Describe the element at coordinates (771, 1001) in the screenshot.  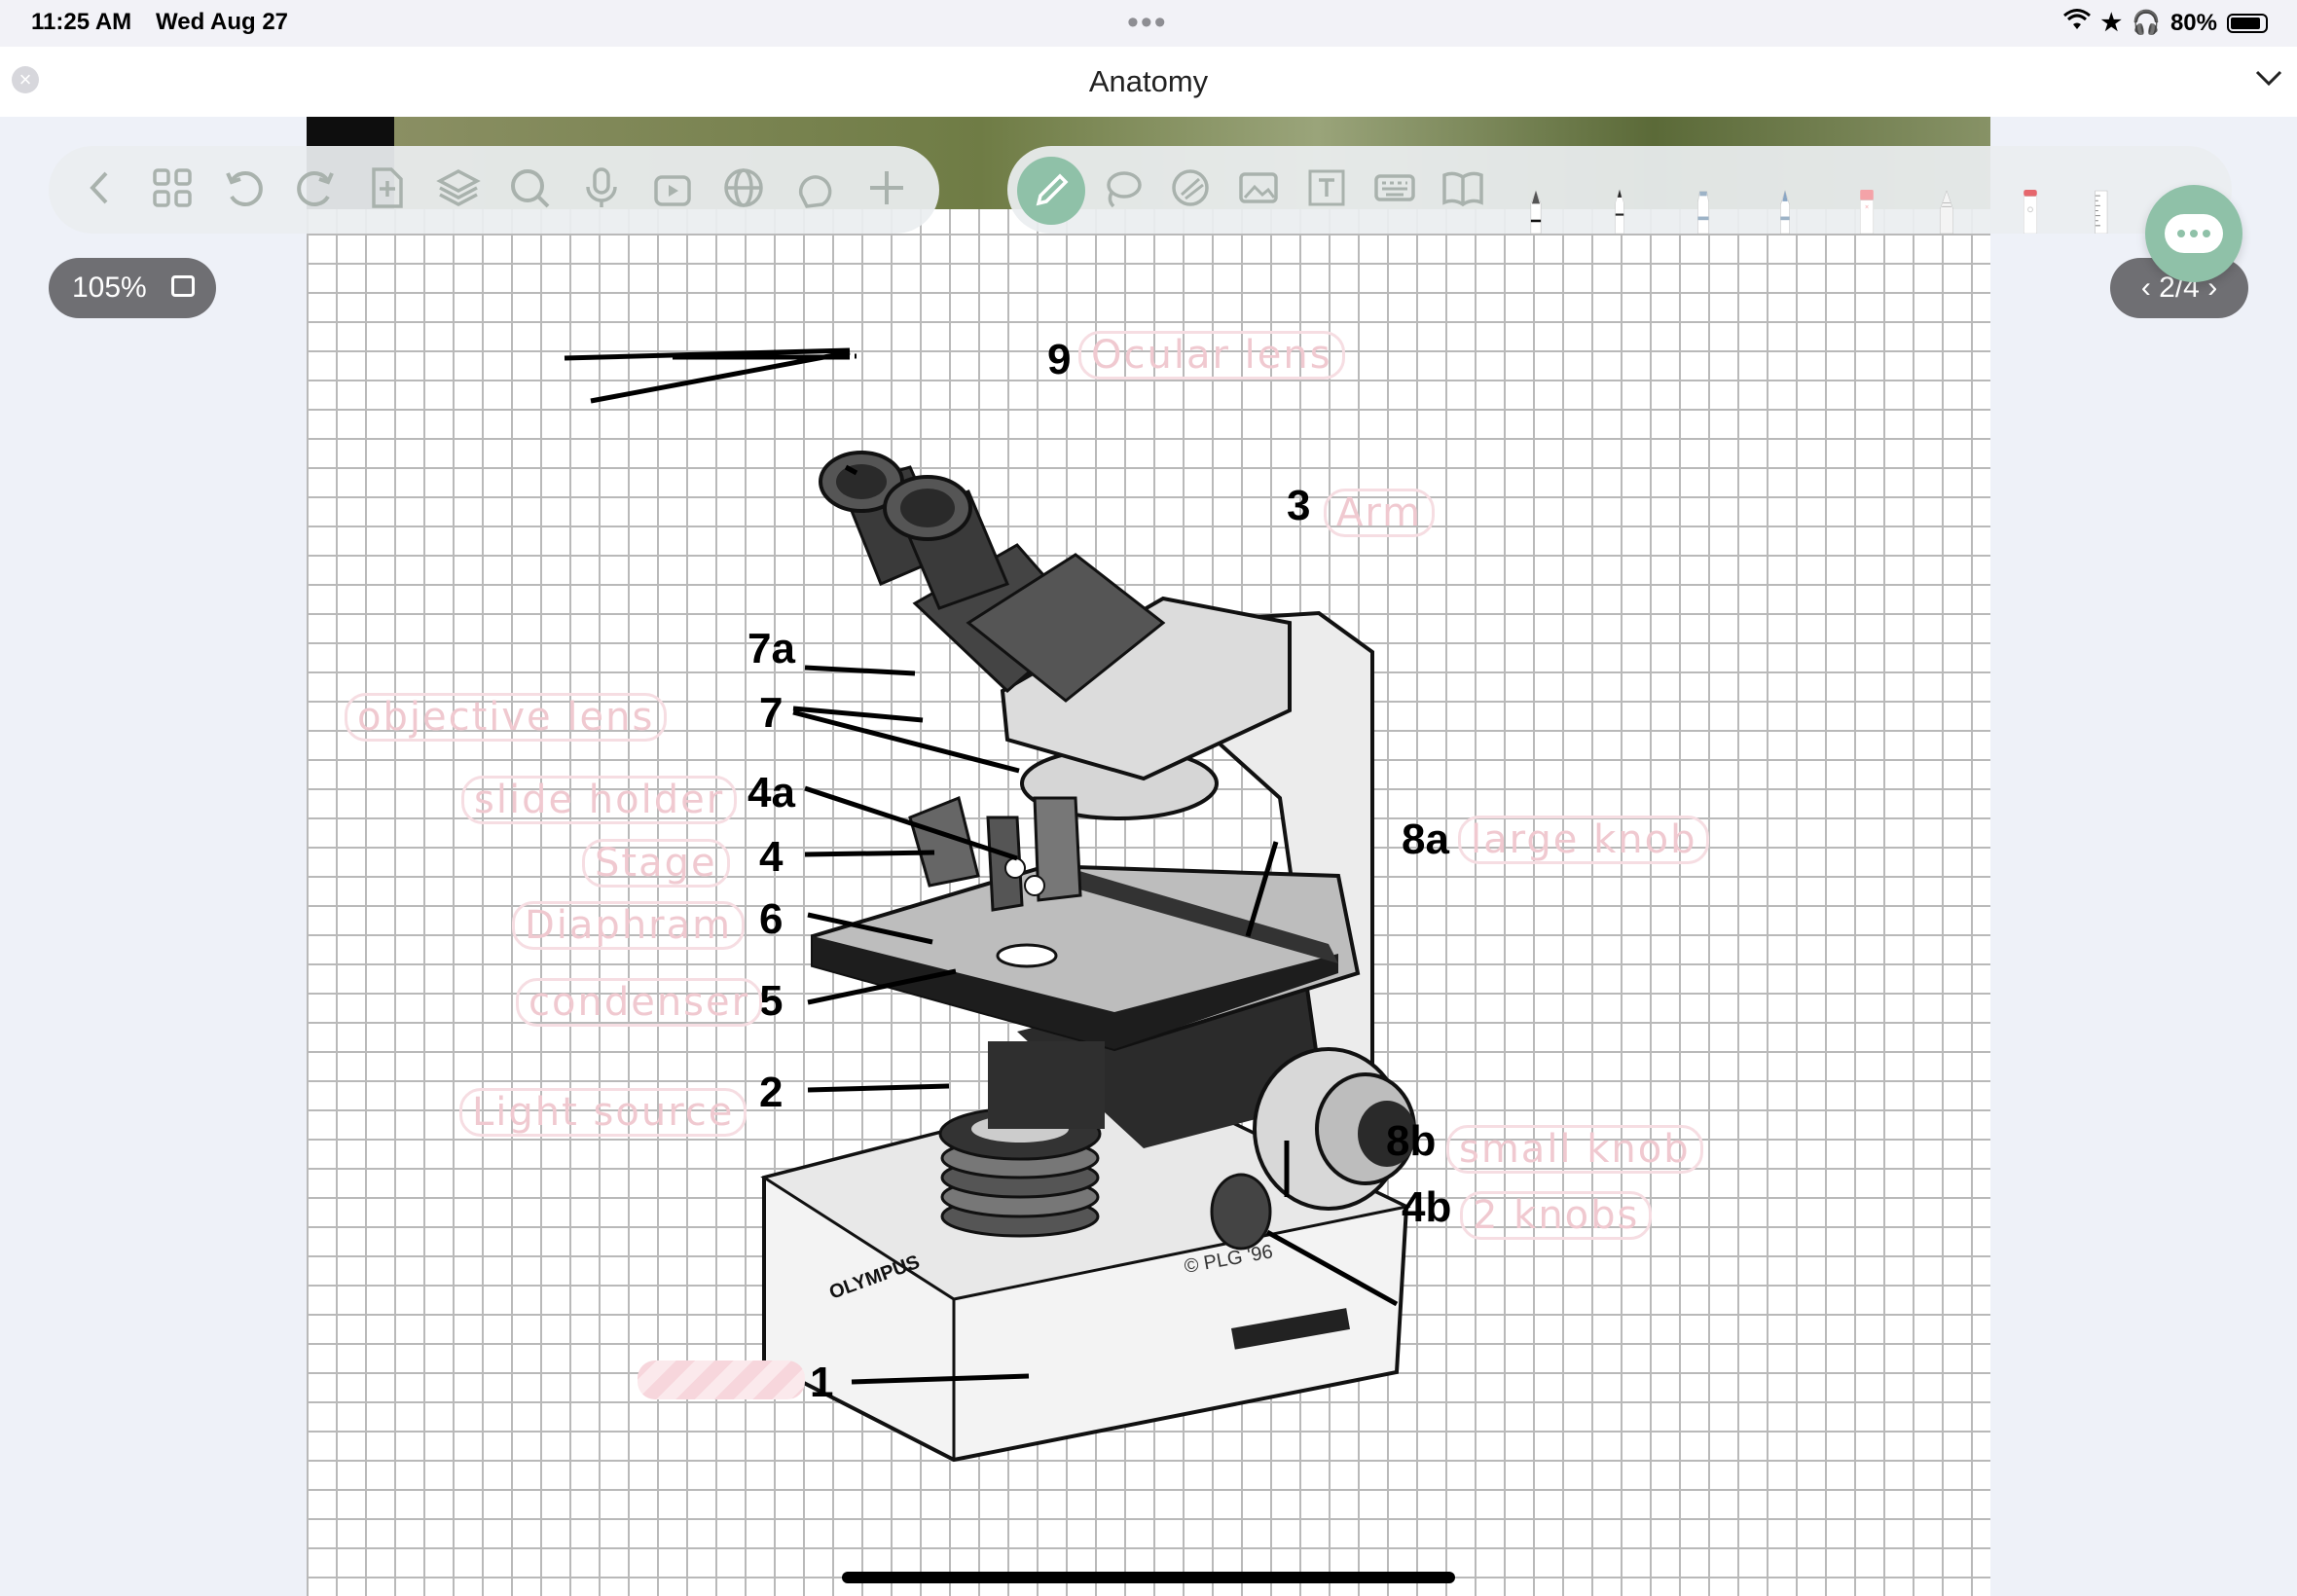
I see `label-5: 5` at that location.